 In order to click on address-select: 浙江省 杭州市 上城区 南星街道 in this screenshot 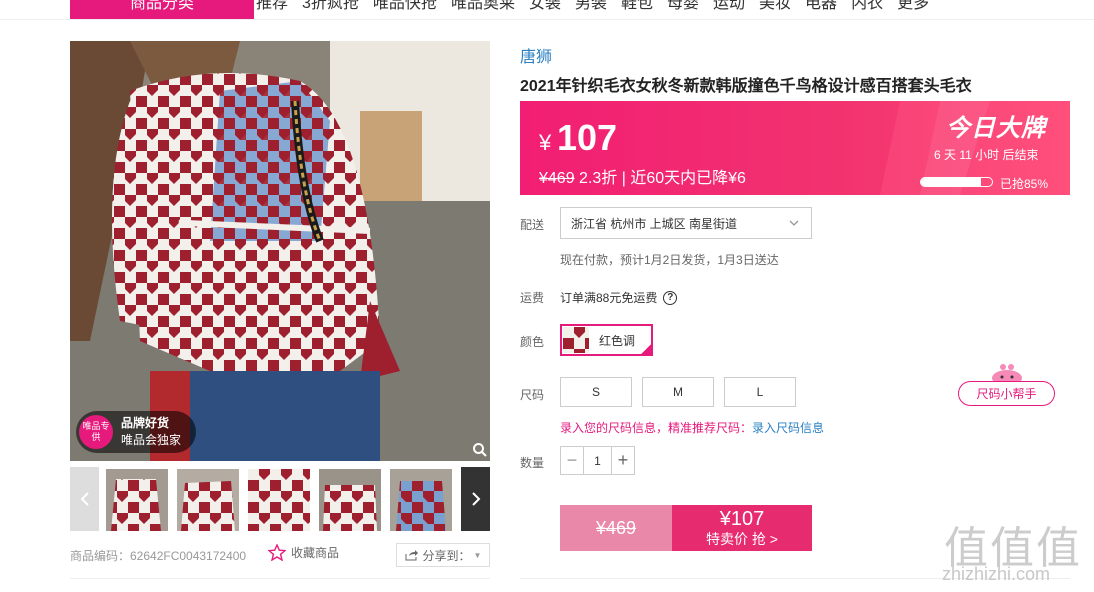, I will do `click(686, 223)`.